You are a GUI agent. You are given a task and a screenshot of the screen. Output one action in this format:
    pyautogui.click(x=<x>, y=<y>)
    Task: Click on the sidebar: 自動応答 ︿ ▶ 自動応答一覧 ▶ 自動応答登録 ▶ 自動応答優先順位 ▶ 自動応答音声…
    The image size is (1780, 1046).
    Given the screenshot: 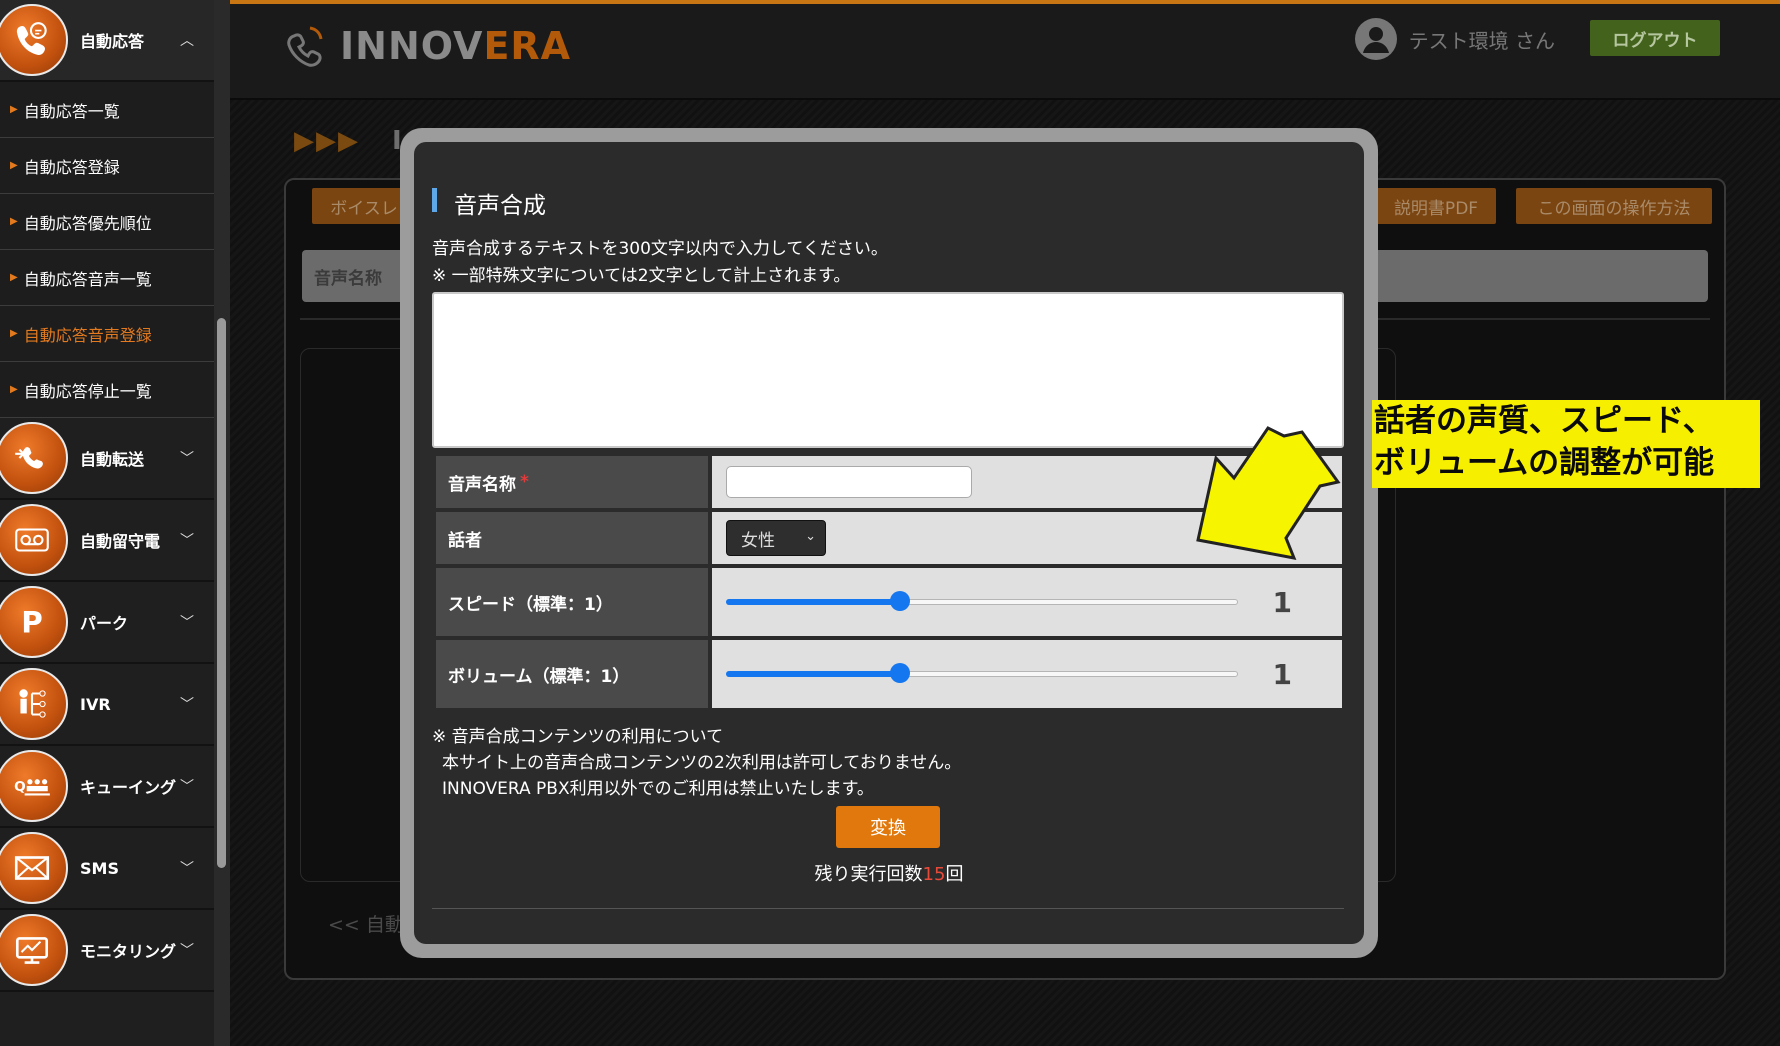 What is the action you would take?
    pyautogui.click(x=107, y=523)
    